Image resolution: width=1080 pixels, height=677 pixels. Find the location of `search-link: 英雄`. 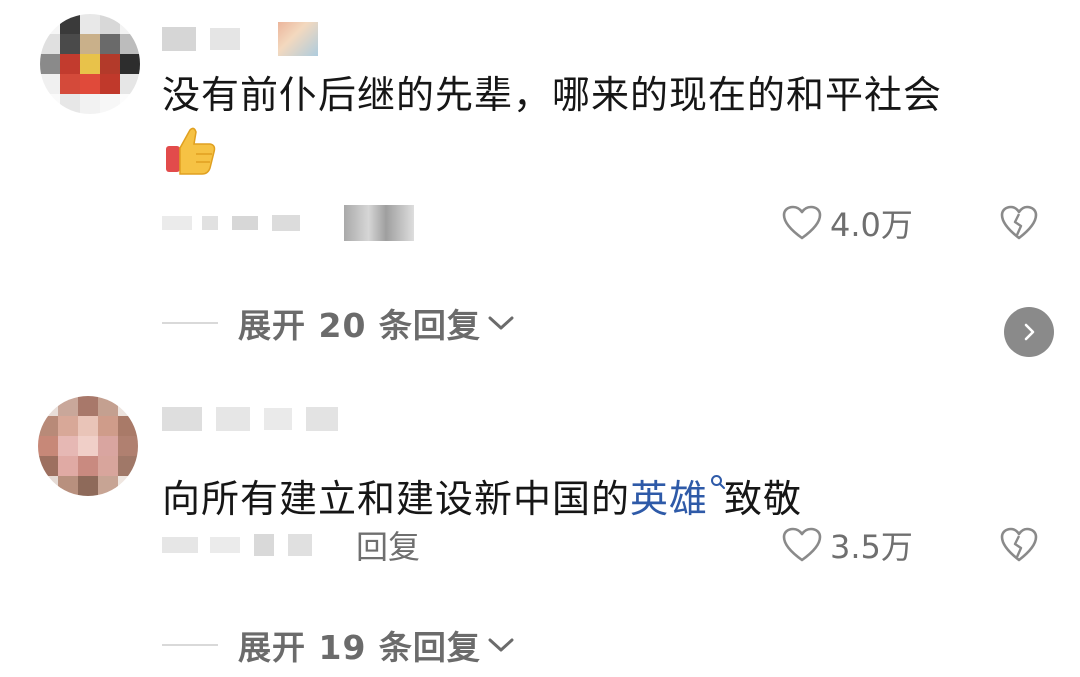

search-link: 英雄 is located at coordinates (669, 499).